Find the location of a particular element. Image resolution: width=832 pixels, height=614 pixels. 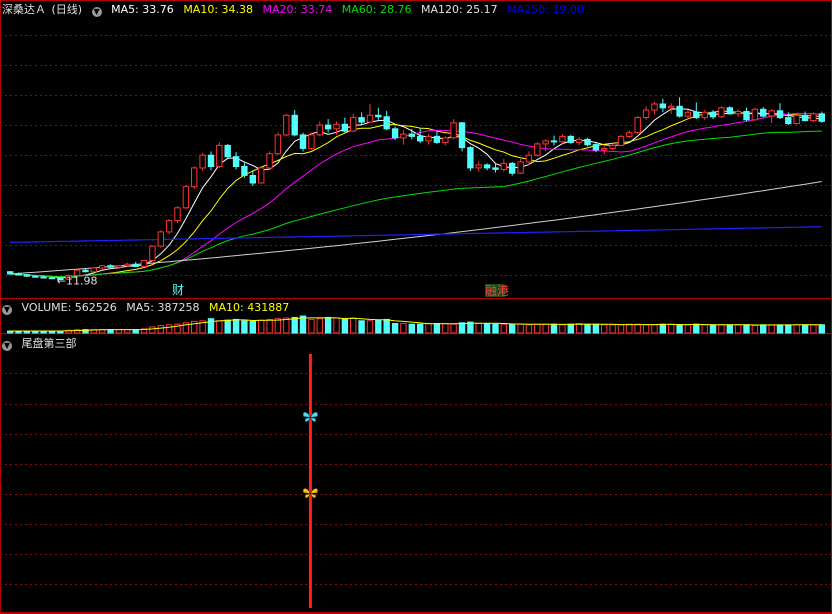

marker-cai: 财 is located at coordinates (178, 290).